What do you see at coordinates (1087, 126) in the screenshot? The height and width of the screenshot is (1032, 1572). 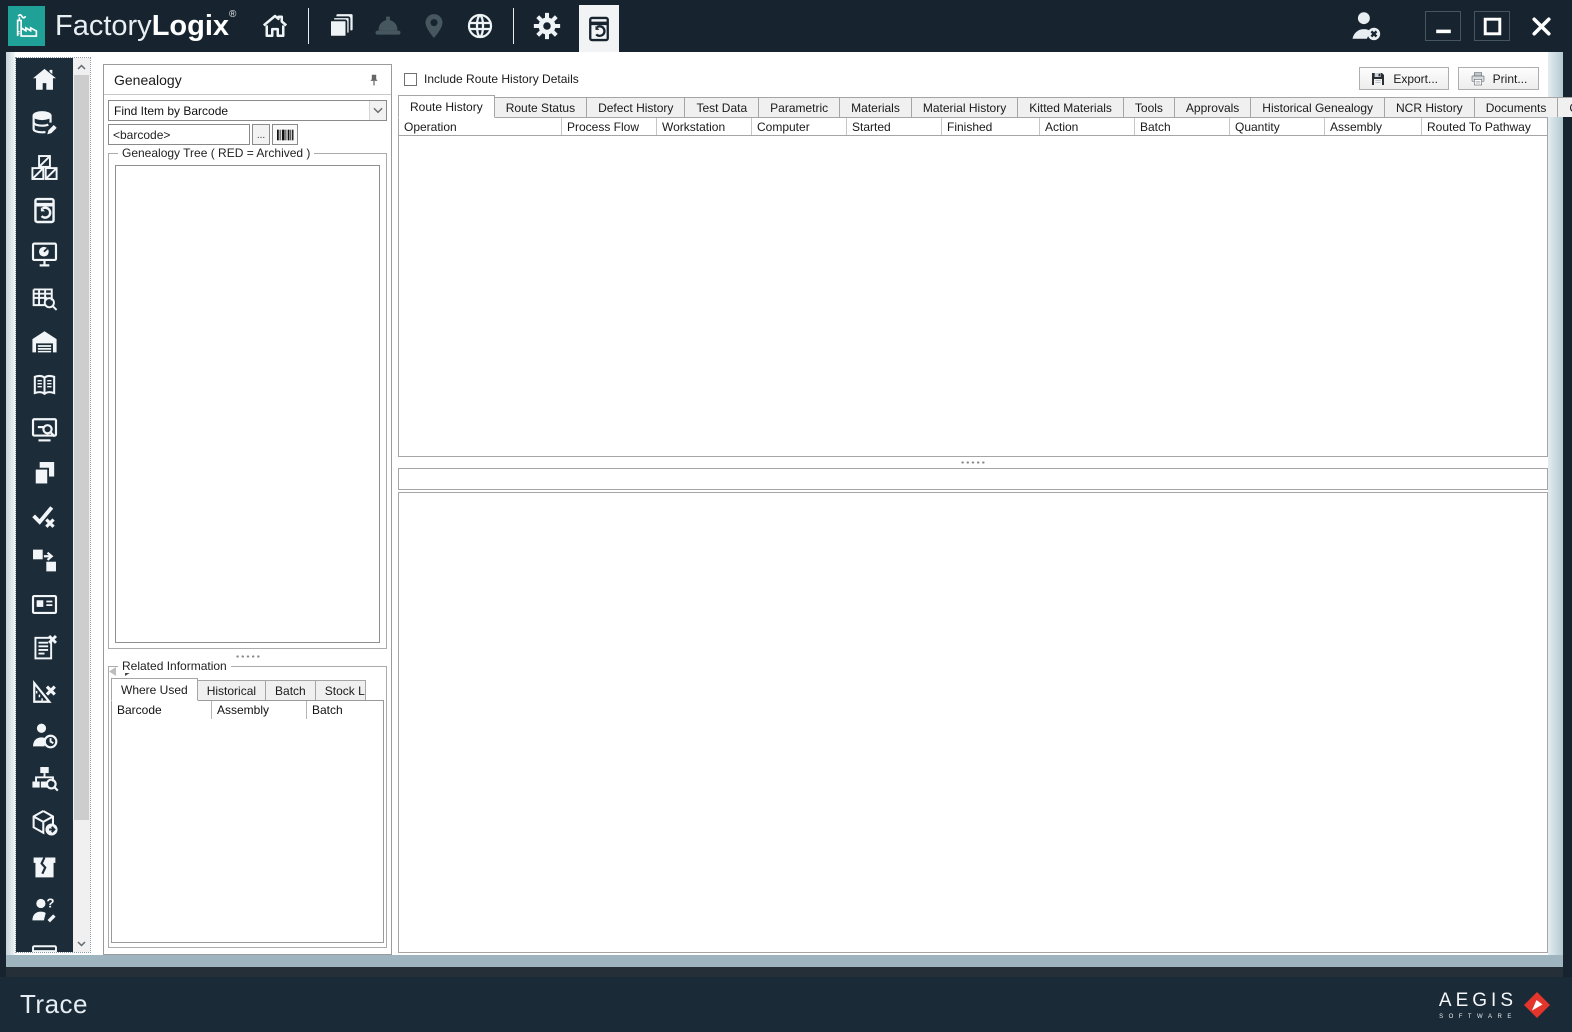 I see `column-header: Action` at bounding box center [1087, 126].